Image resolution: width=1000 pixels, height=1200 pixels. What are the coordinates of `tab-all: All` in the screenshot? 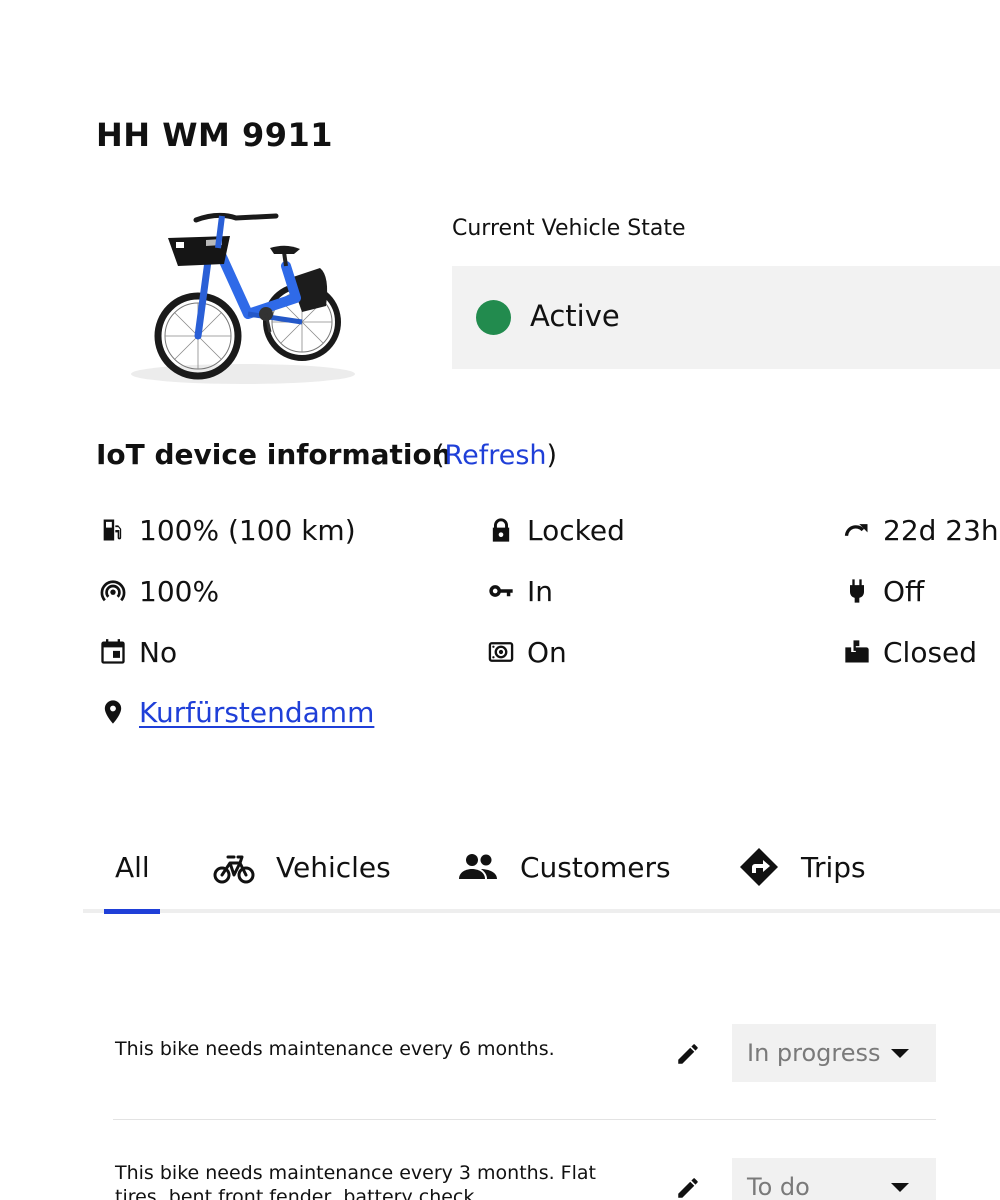 It's located at (132, 867).